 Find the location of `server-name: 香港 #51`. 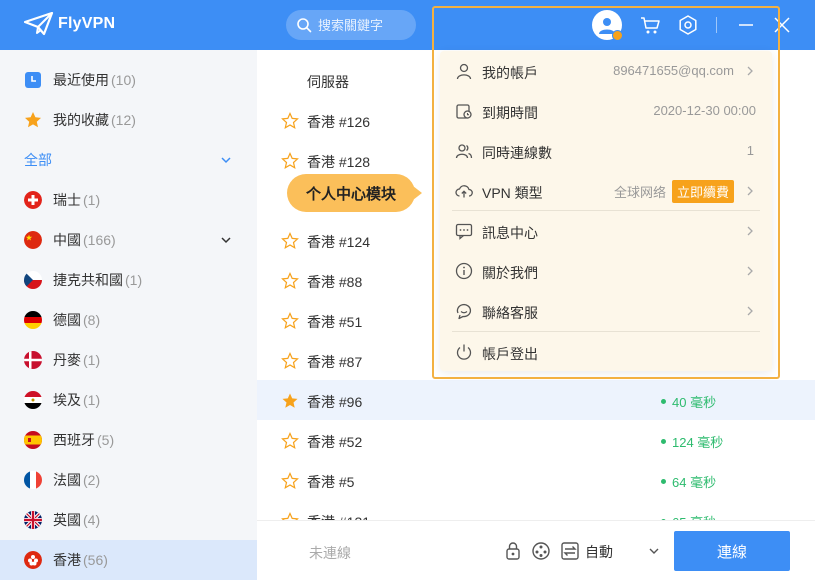

server-name: 香港 #51 is located at coordinates (335, 322).